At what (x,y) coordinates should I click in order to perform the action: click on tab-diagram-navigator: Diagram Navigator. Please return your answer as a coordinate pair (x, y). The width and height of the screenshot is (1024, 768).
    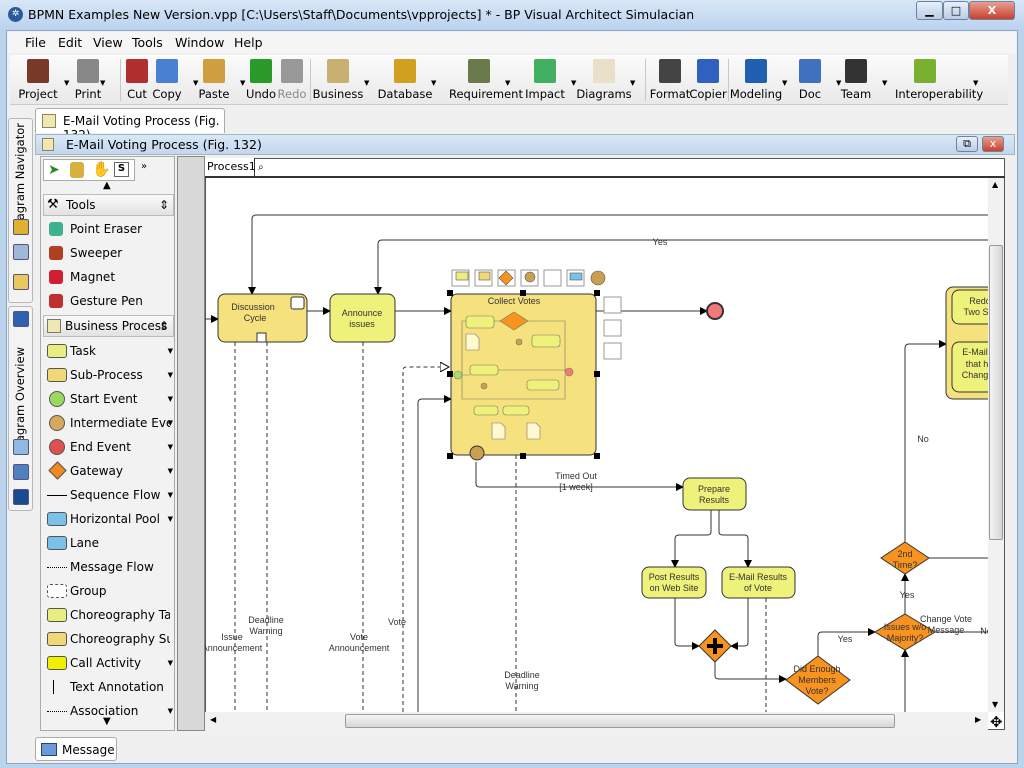
    Looking at the image, I should click on (20, 210).